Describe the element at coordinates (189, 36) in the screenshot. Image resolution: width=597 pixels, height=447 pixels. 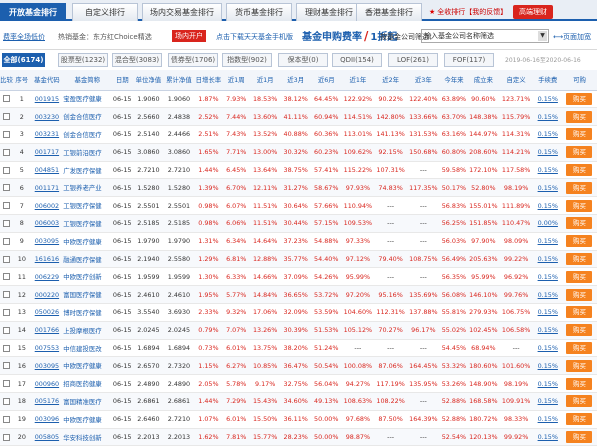
I see `open-account-link: 场内开户` at that location.